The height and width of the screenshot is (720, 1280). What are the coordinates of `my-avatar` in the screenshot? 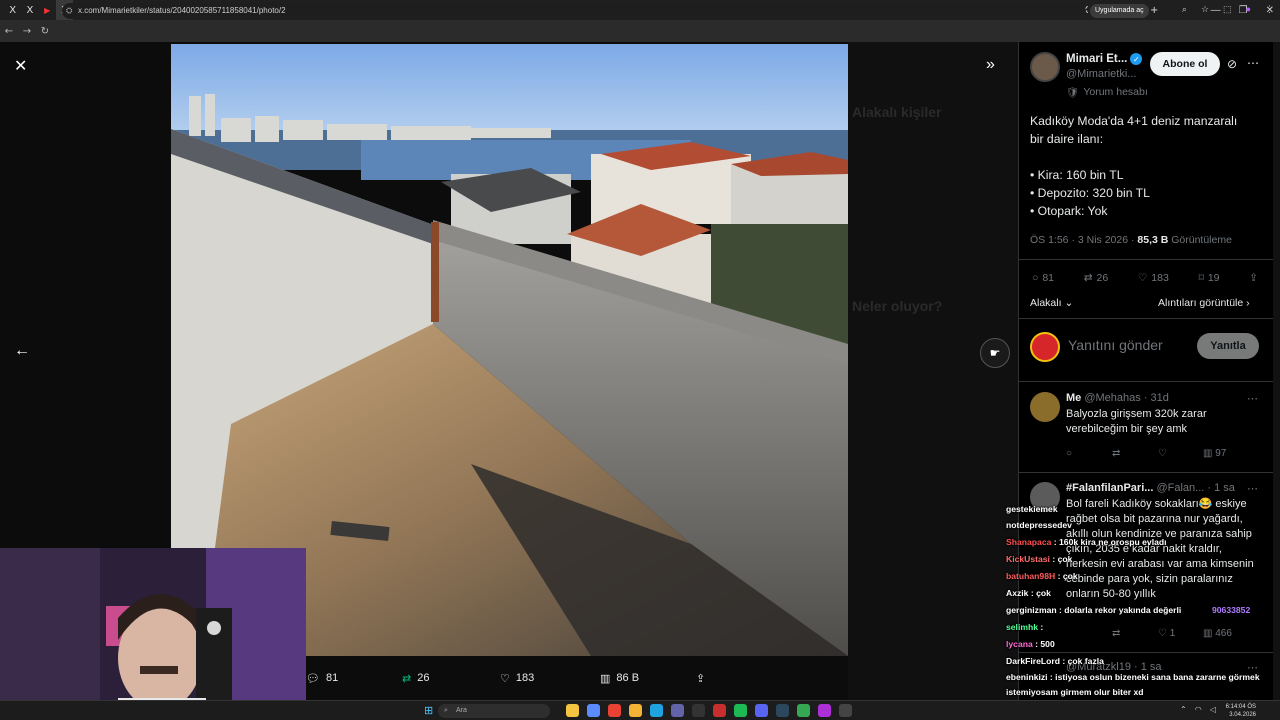 It's located at (1045, 347).